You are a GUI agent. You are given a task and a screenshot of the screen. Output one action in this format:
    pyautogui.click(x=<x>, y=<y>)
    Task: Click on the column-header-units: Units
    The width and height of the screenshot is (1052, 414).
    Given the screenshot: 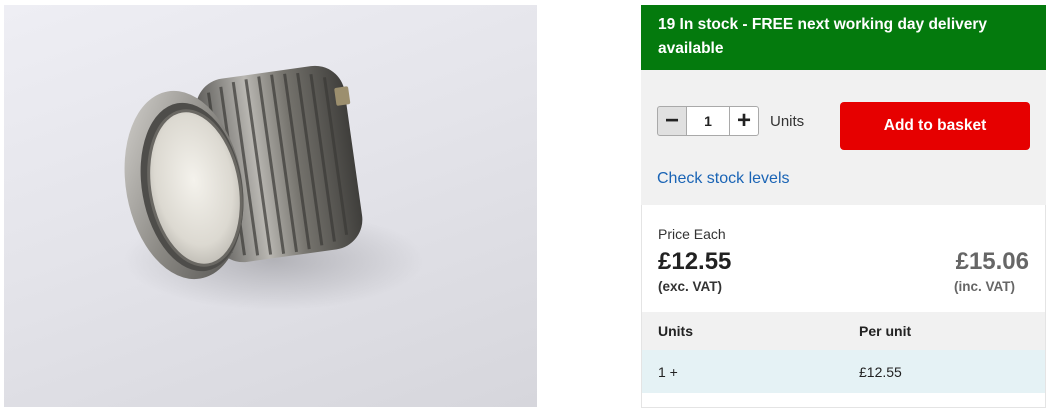 What is the action you would take?
    pyautogui.click(x=742, y=331)
    